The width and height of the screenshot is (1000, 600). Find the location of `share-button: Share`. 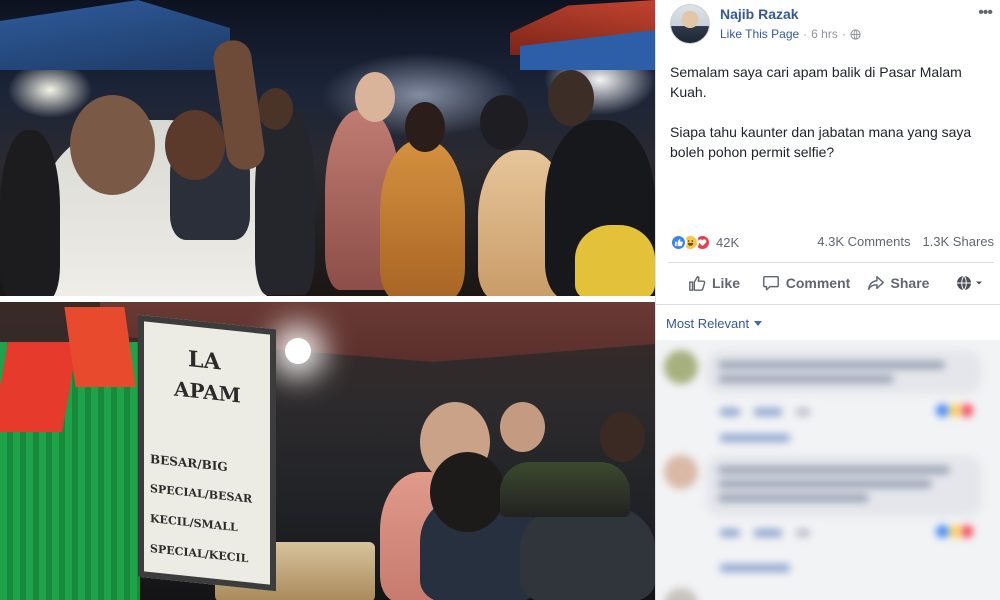

share-button: Share is located at coordinates (898, 283).